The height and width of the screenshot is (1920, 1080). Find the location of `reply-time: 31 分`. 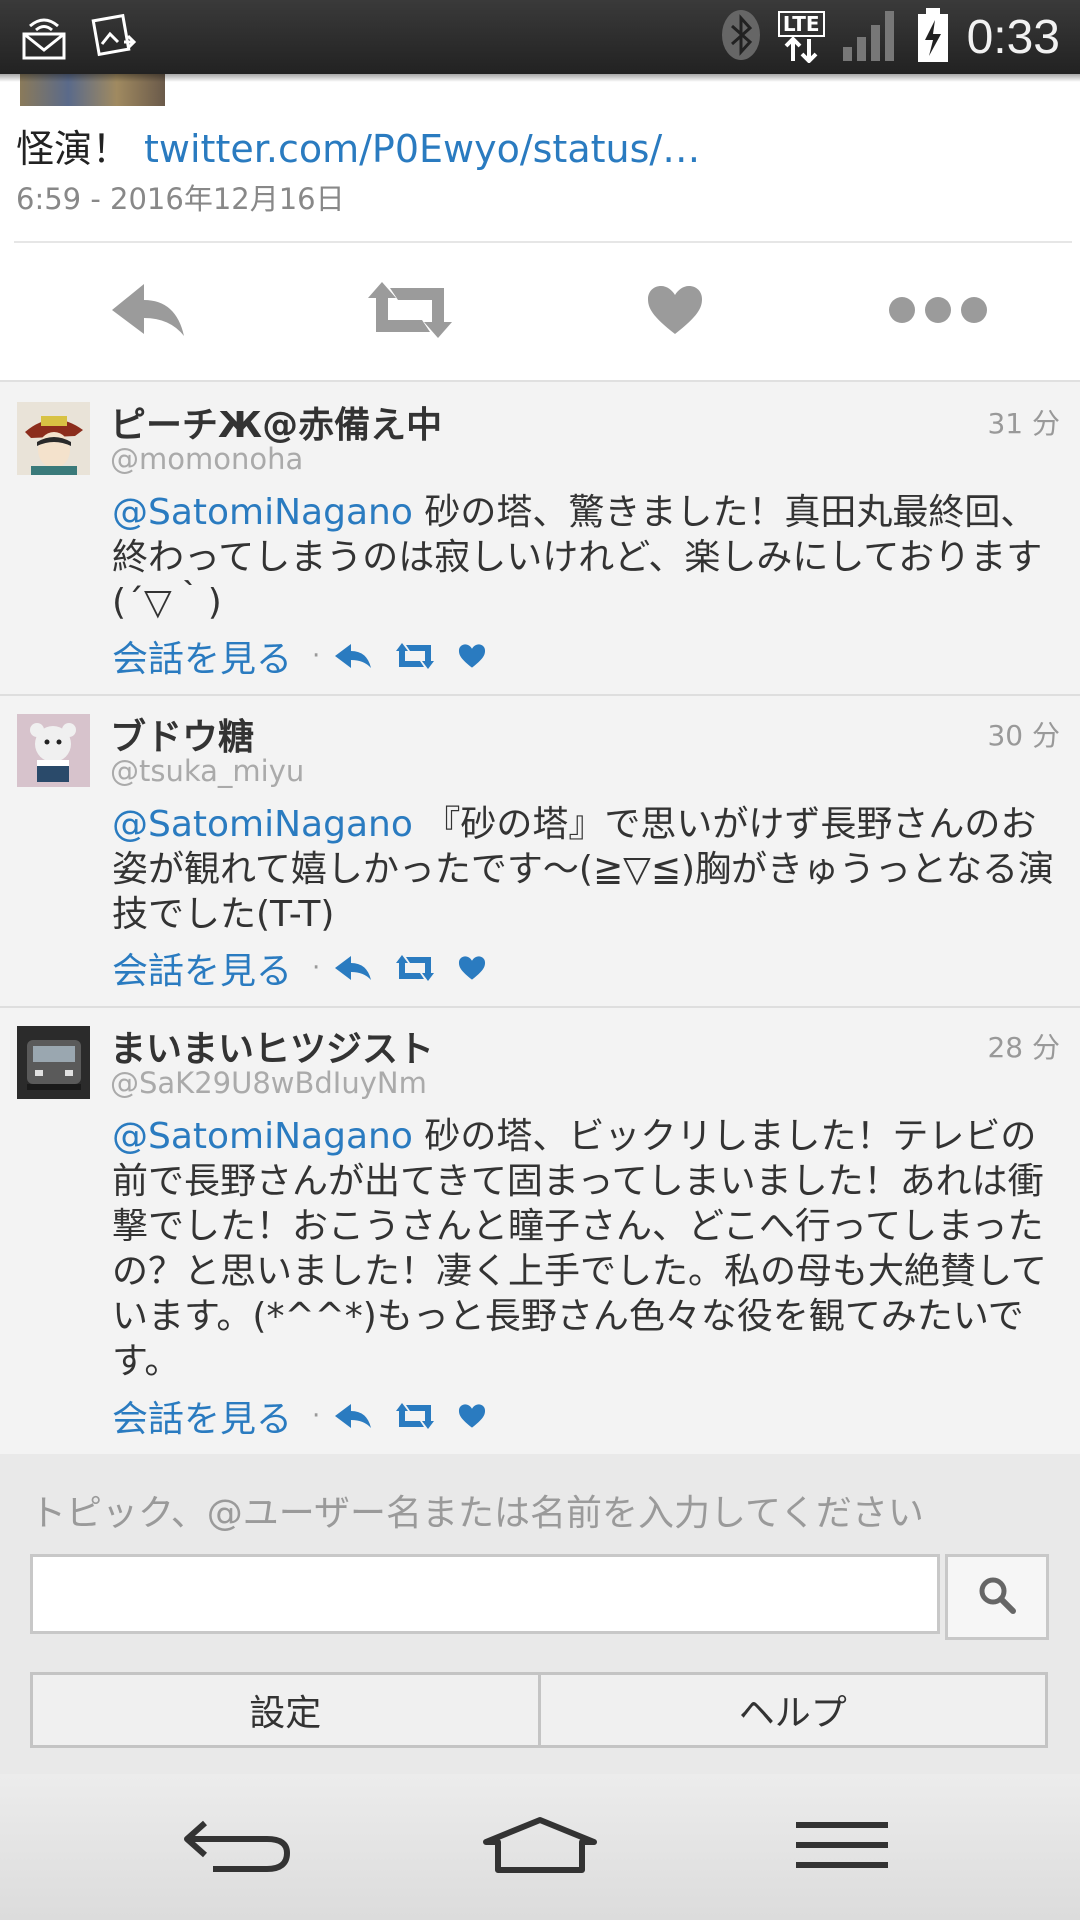

reply-time: 31 分 is located at coordinates (1023, 423).